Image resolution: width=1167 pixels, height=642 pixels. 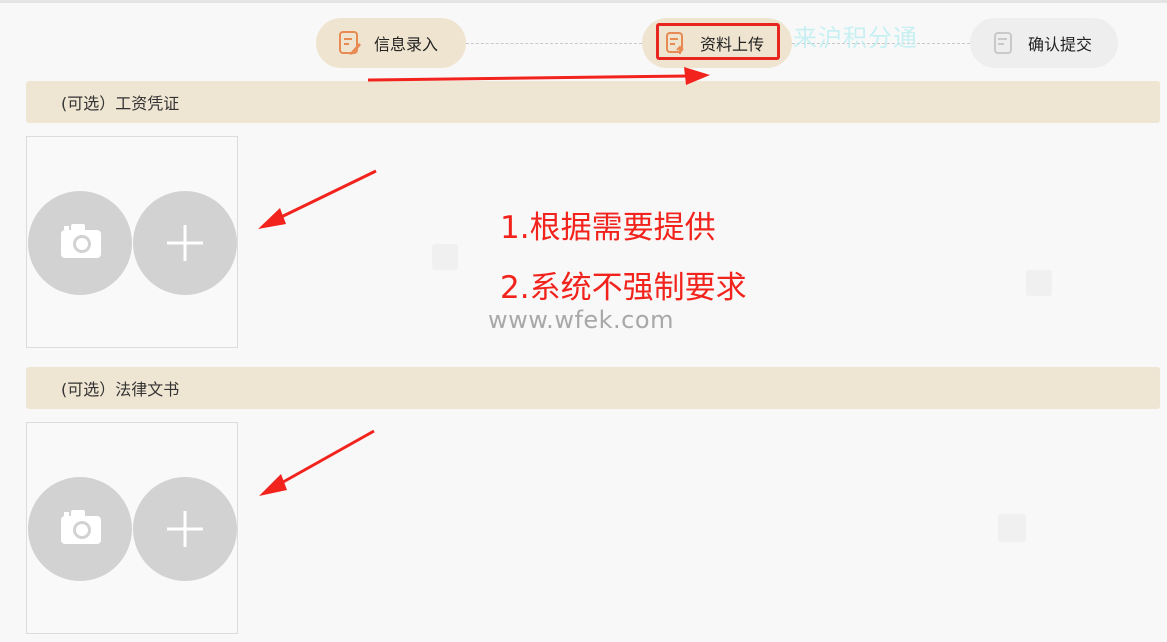 What do you see at coordinates (317, 462) in the screenshot?
I see `arrow-to-legal-upload` at bounding box center [317, 462].